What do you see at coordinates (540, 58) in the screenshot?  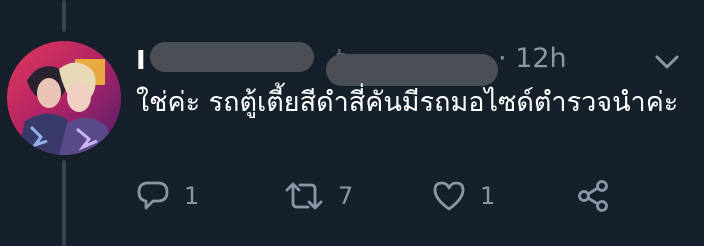 I see `timestamp: 12h` at bounding box center [540, 58].